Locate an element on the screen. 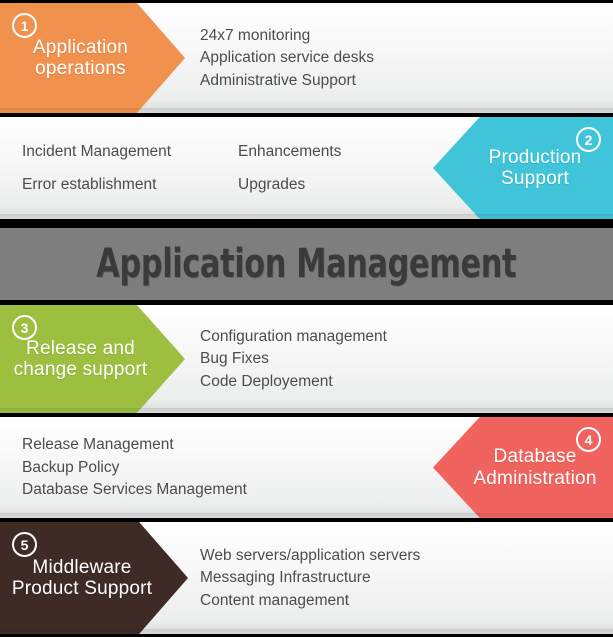 The image size is (613, 637). list-item: Administrative Support is located at coordinates (278, 80).